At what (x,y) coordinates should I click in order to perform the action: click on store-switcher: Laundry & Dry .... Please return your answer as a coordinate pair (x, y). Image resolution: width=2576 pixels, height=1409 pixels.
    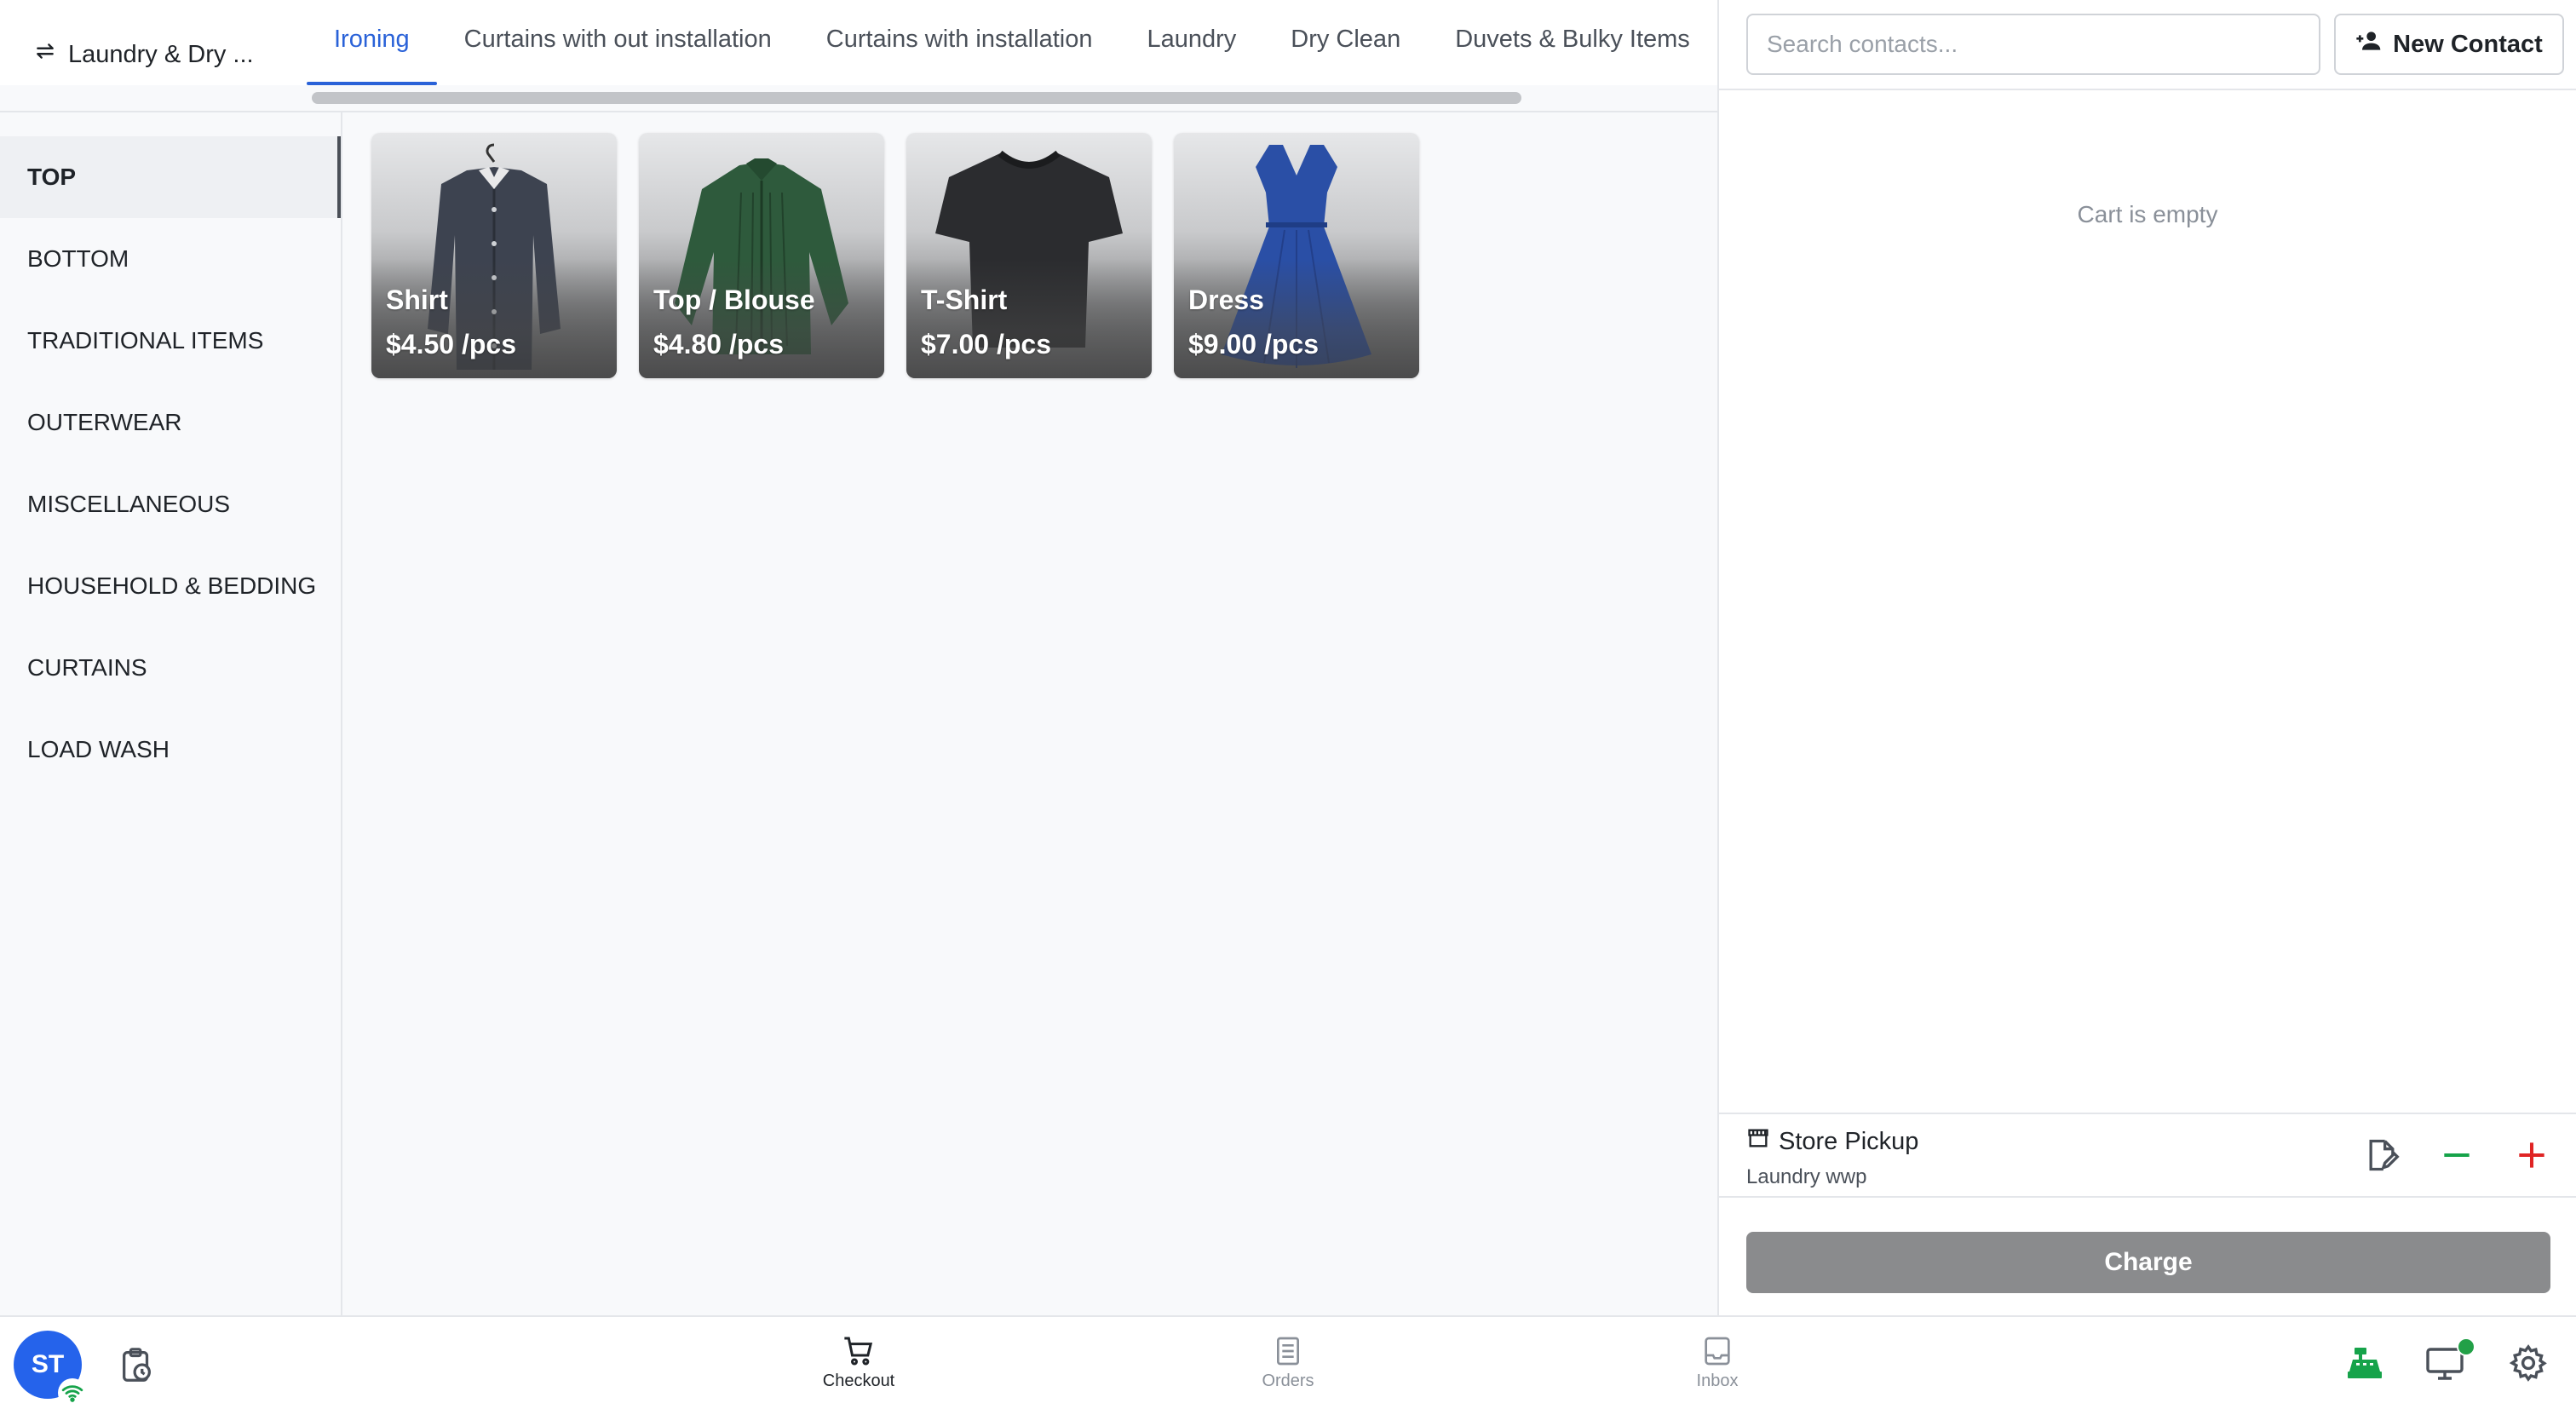
    Looking at the image, I should click on (144, 54).